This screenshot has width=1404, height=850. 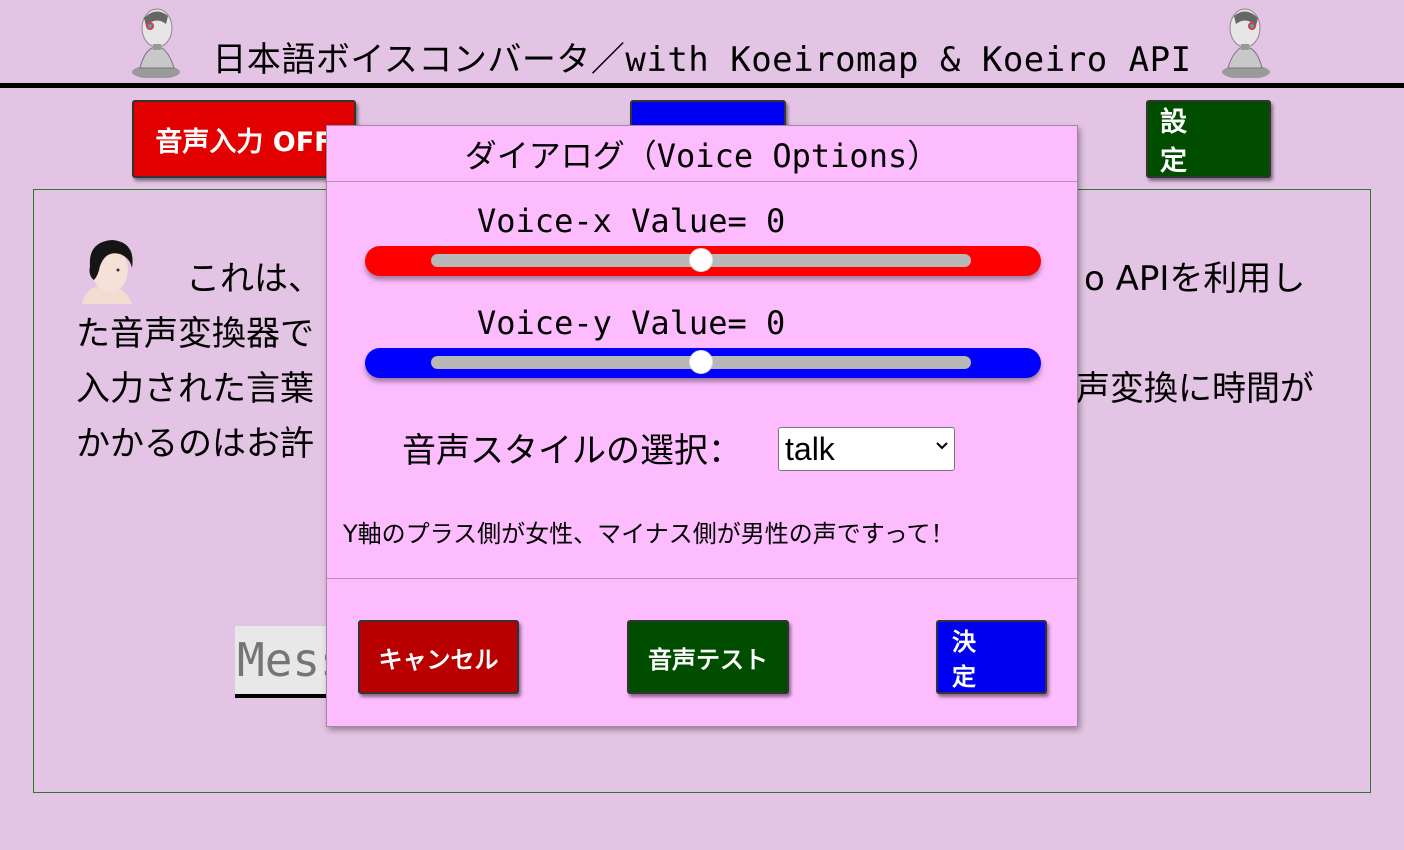 What do you see at coordinates (942, 446) in the screenshot?
I see `chevron-down-icon` at bounding box center [942, 446].